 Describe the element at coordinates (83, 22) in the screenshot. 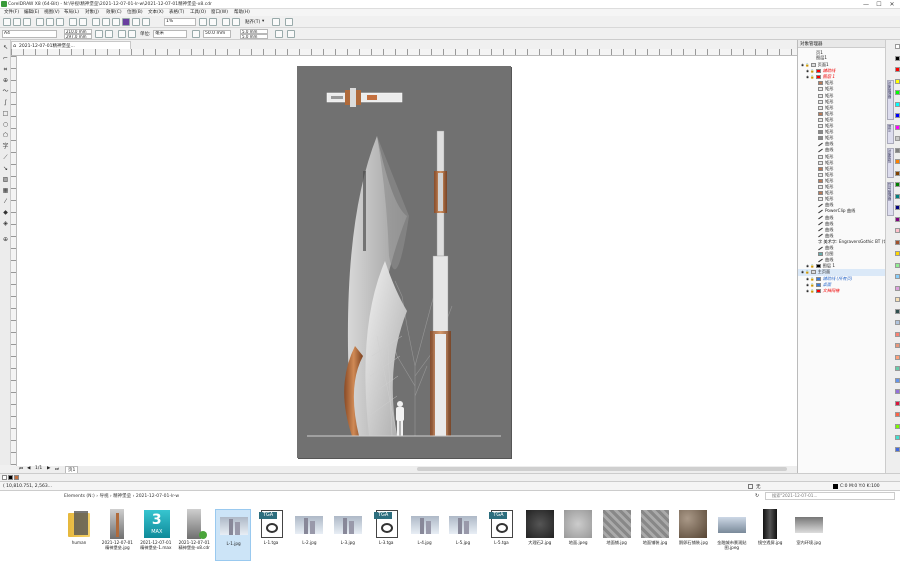

I see `redo-icon` at that location.